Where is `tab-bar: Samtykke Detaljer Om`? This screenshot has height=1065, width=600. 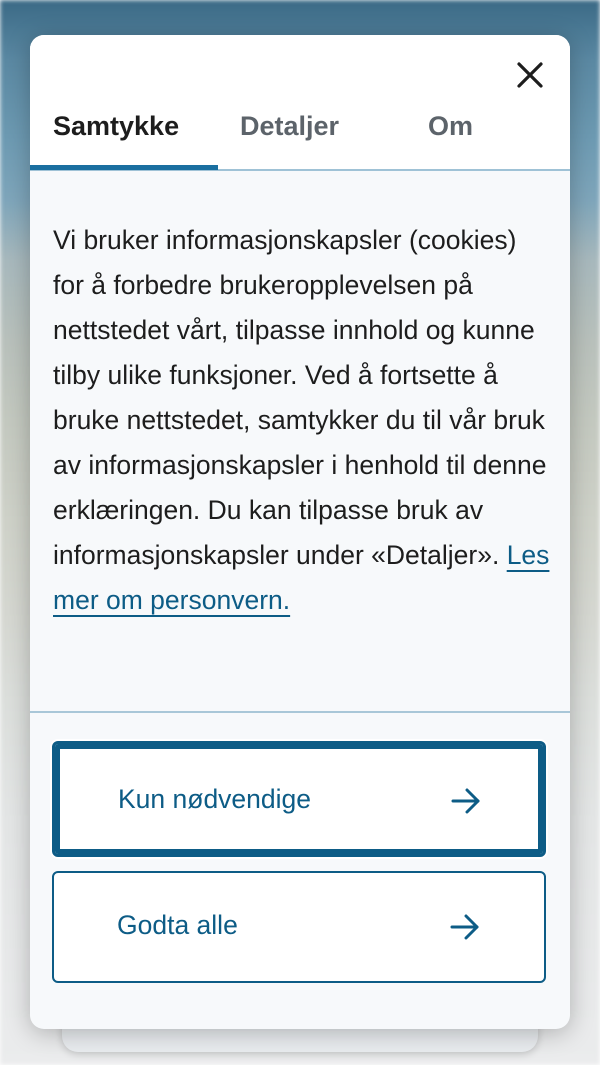
tab-bar: Samtykke Detaljer Om is located at coordinates (300, 137).